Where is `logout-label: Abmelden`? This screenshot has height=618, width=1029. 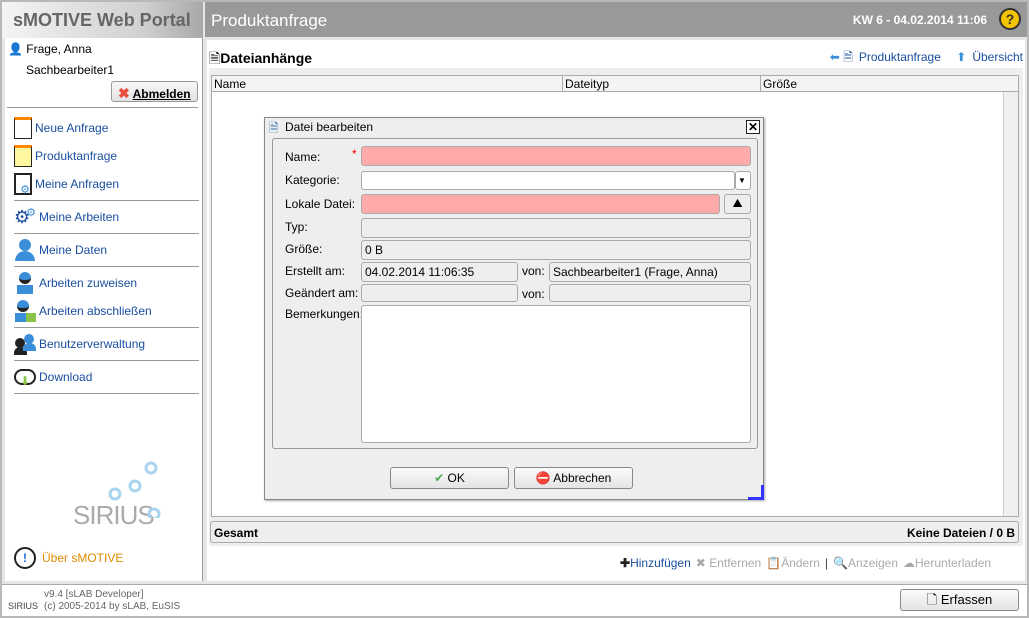 logout-label: Abmelden is located at coordinates (161, 94).